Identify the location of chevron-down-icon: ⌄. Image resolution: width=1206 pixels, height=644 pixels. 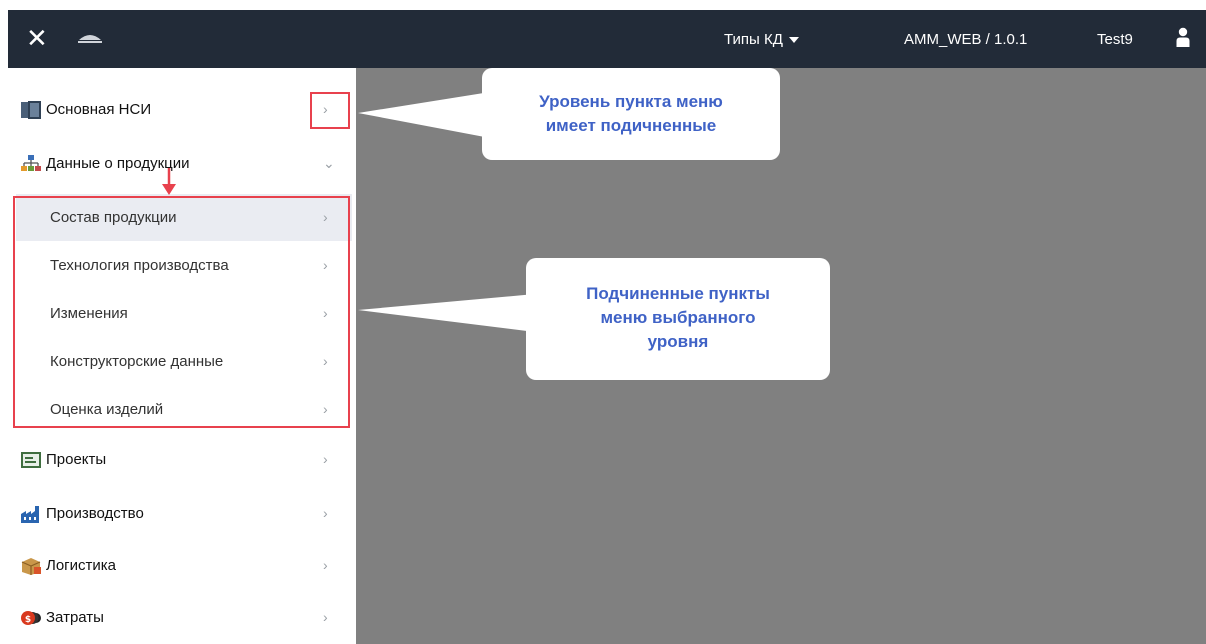
(329, 163).